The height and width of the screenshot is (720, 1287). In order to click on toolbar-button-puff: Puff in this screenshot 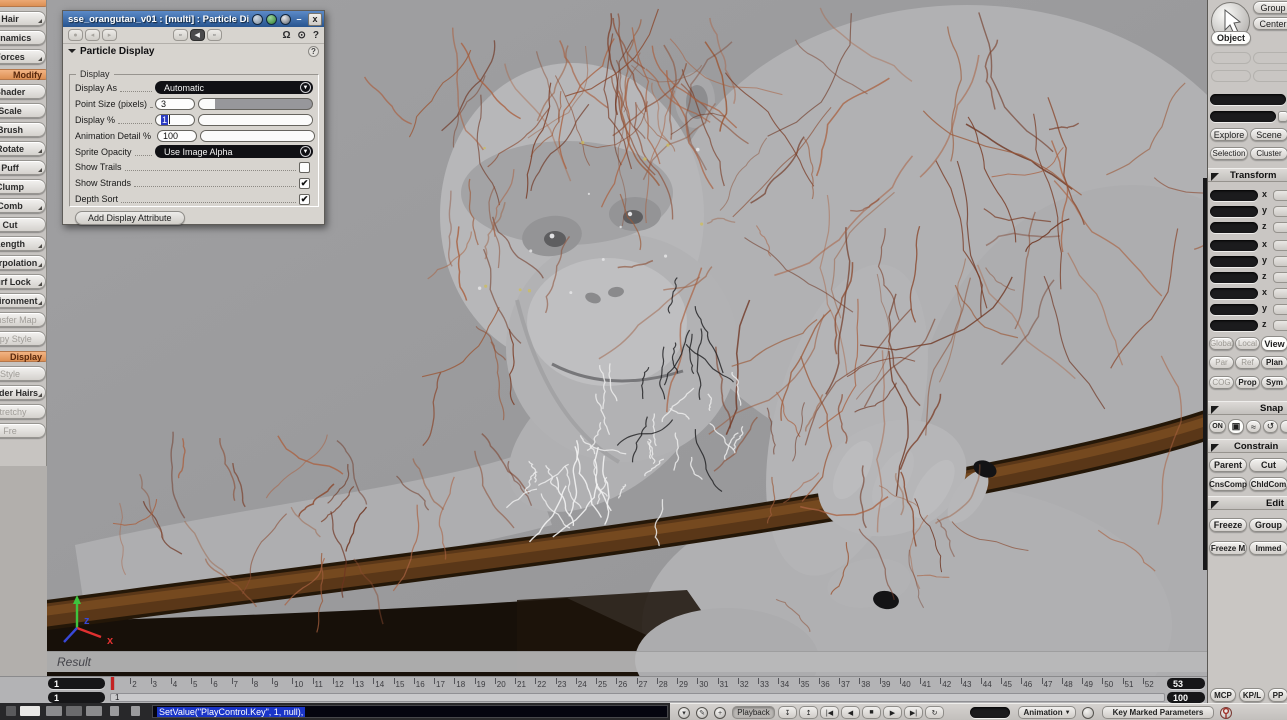, I will do `click(23, 167)`.